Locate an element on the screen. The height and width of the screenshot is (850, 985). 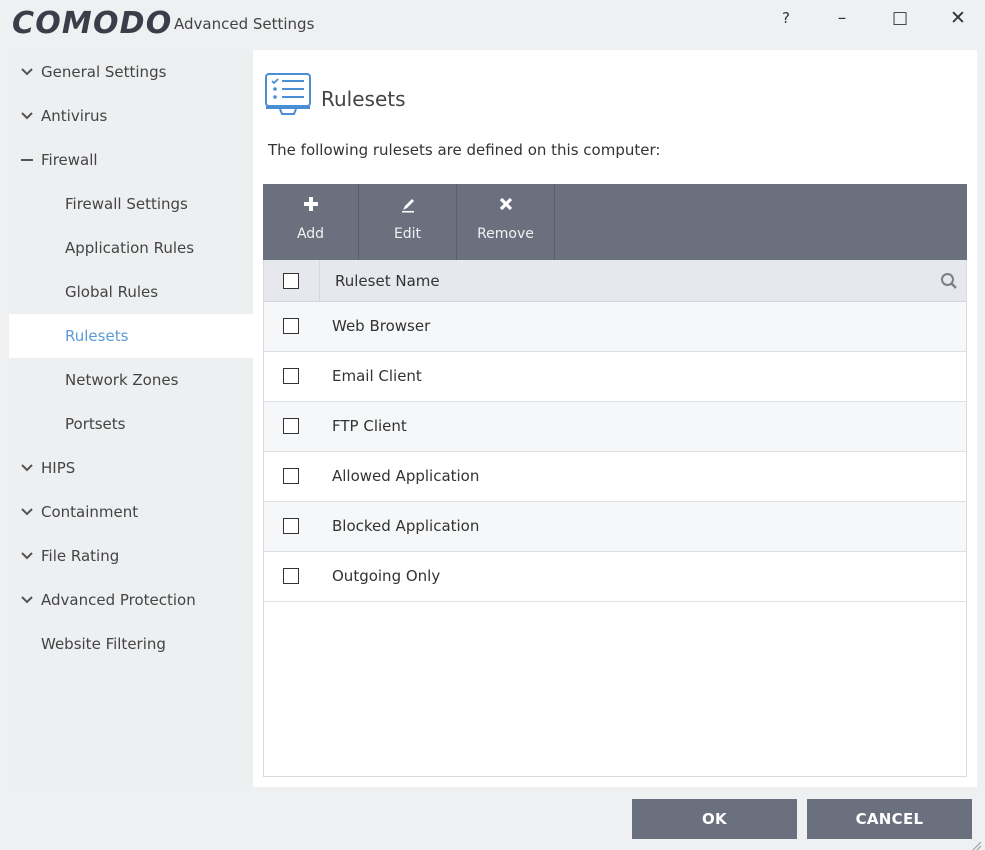
sidebar-item-portsets: Portsets is located at coordinates (131, 424).